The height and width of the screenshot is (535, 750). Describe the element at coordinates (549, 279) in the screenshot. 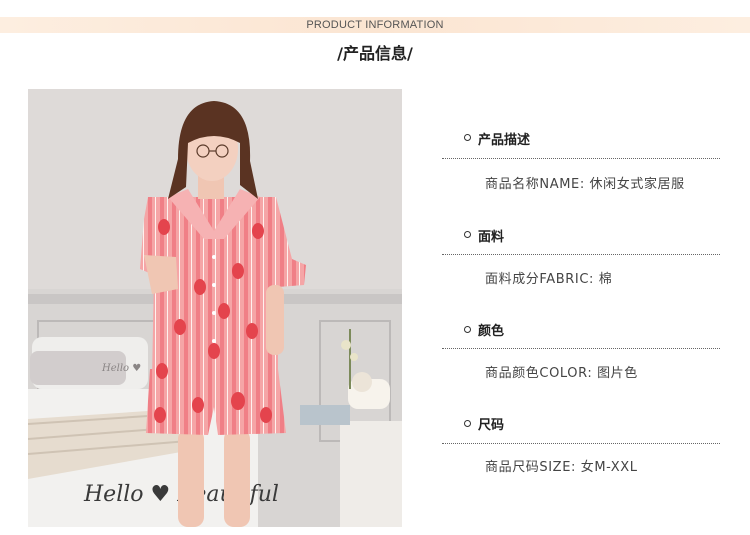

I see `fabric-value: 面料成分FABRIC: 棉` at that location.